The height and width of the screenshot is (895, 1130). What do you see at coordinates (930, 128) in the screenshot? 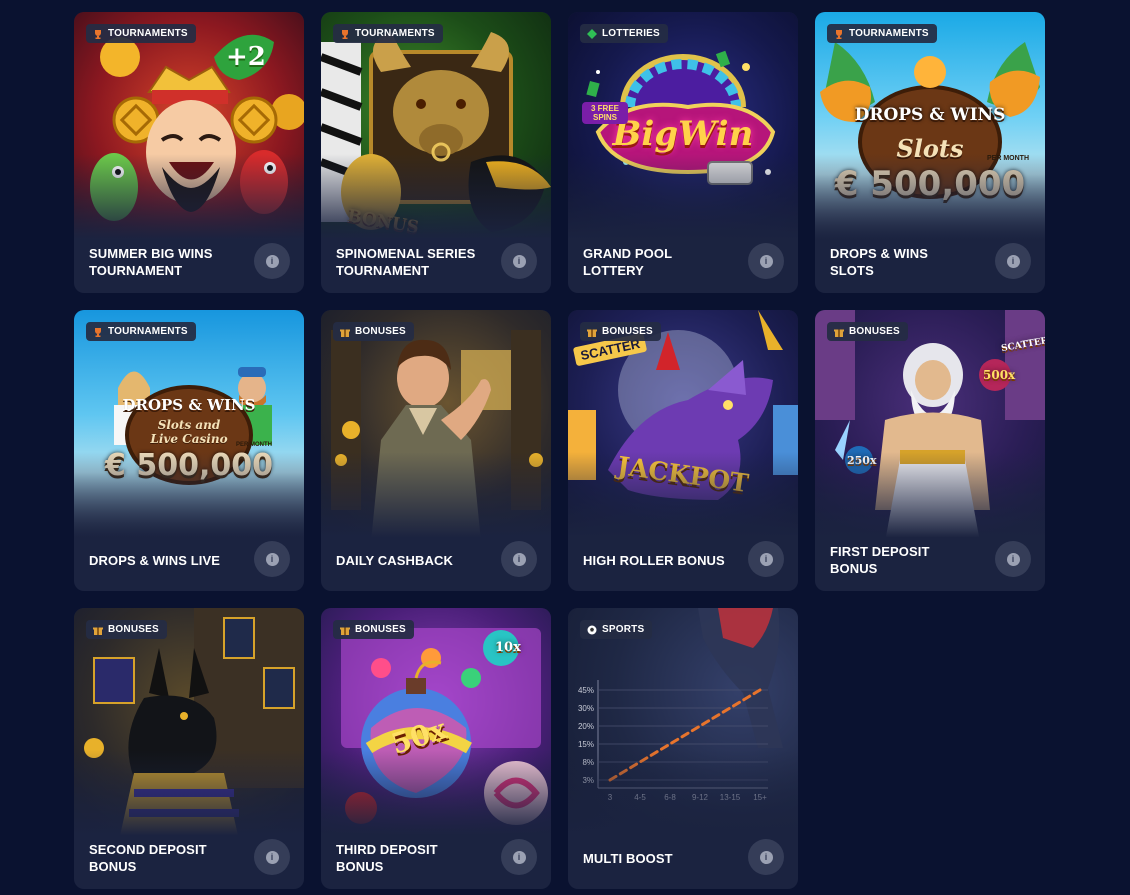
I see `promo-art: DROPS & WINS Slots € 500,000 PER MONTH` at bounding box center [930, 128].